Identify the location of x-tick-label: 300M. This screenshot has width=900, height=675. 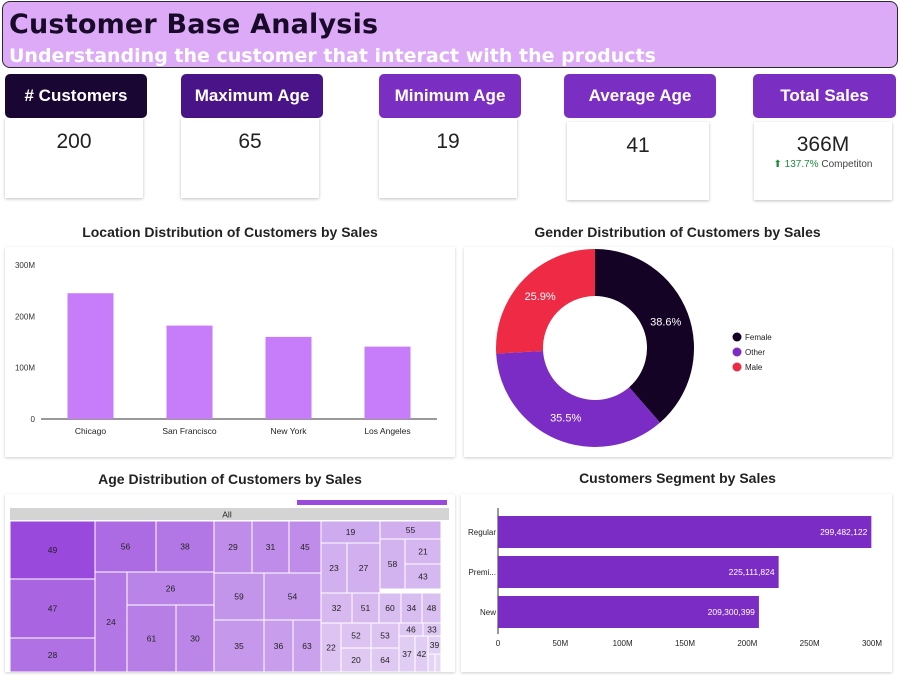
(872, 643).